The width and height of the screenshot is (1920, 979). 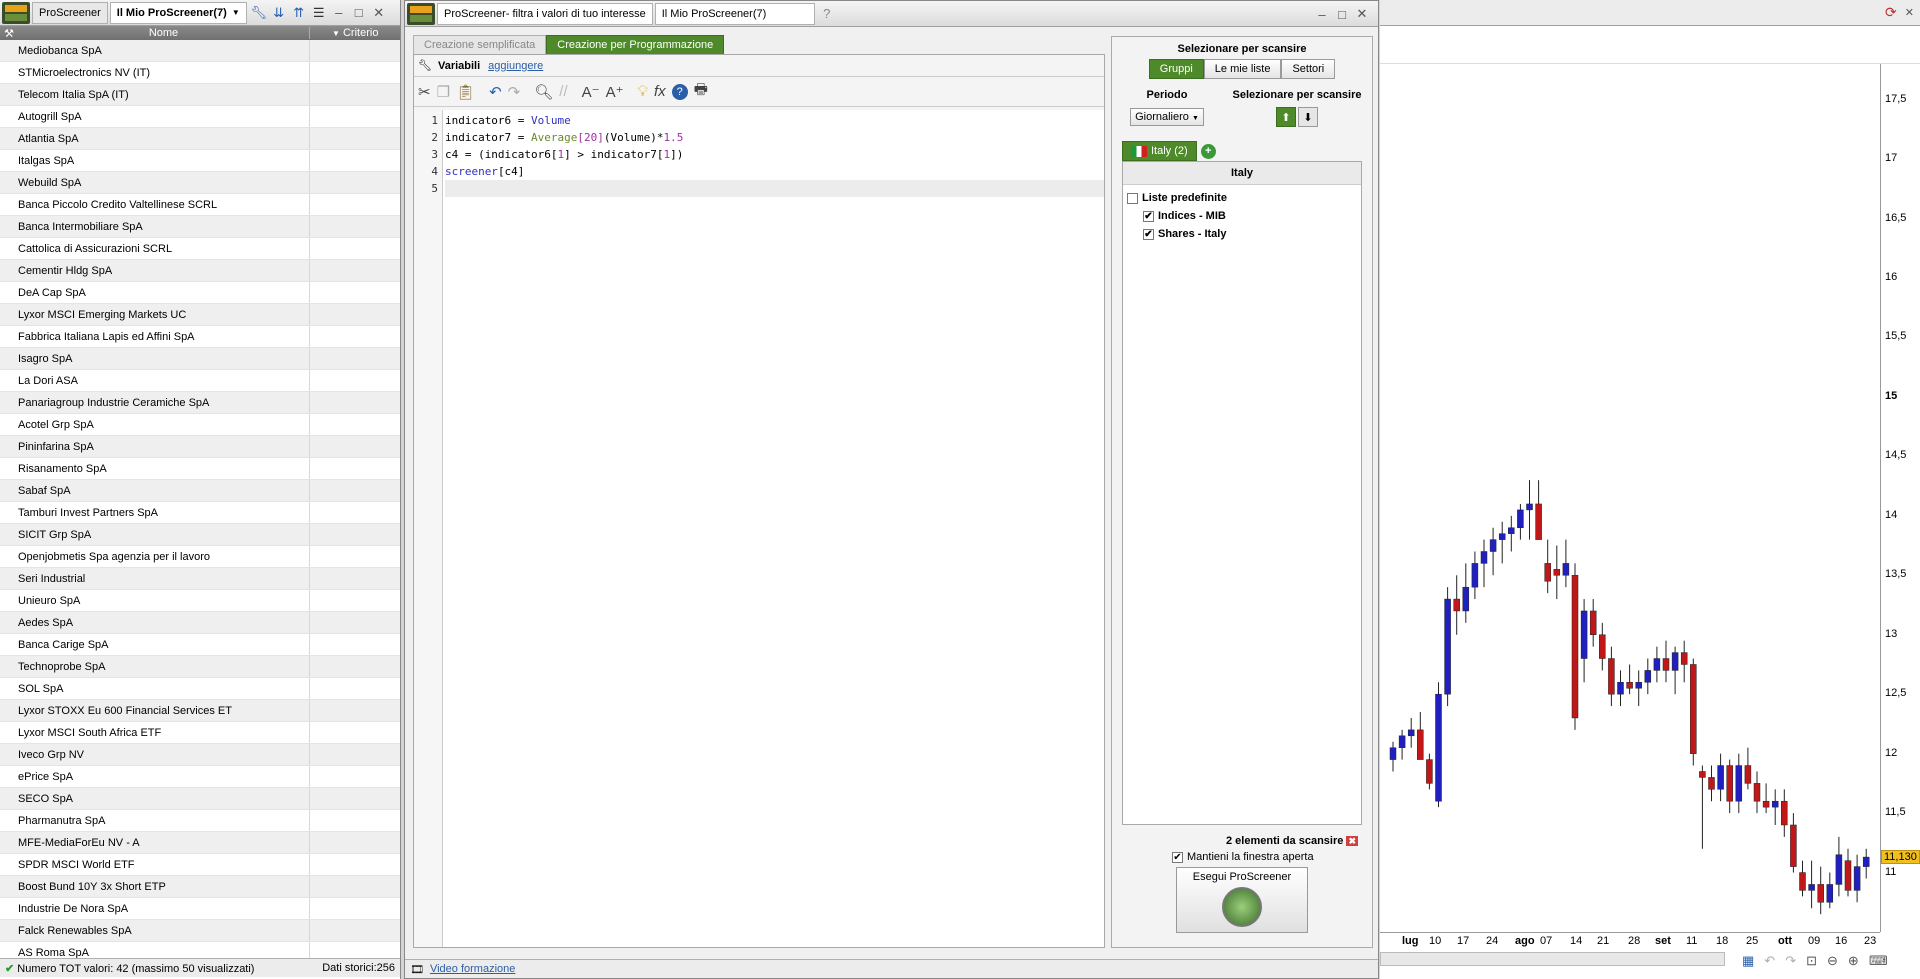 I want to click on table-row: DeA Cap SpA, so click(x=200, y=293).